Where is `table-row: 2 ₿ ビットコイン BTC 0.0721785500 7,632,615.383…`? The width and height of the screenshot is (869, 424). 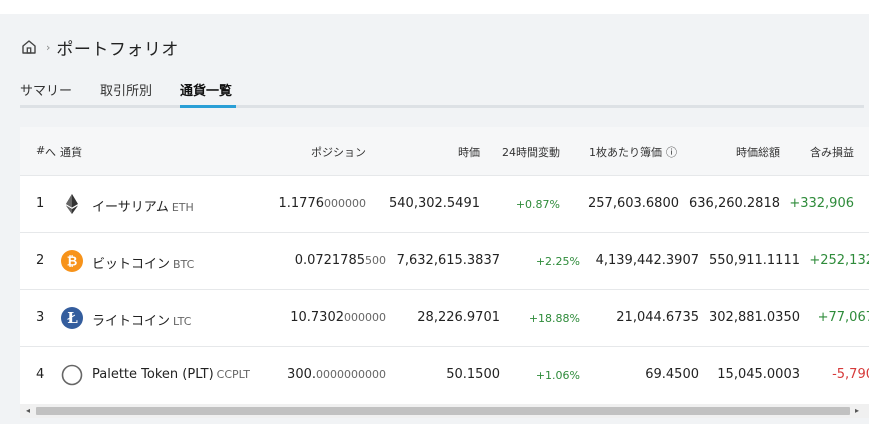
table-row: 2 ₿ ビットコイン BTC 0.0721785500 7,632,615.383… is located at coordinates (444, 261).